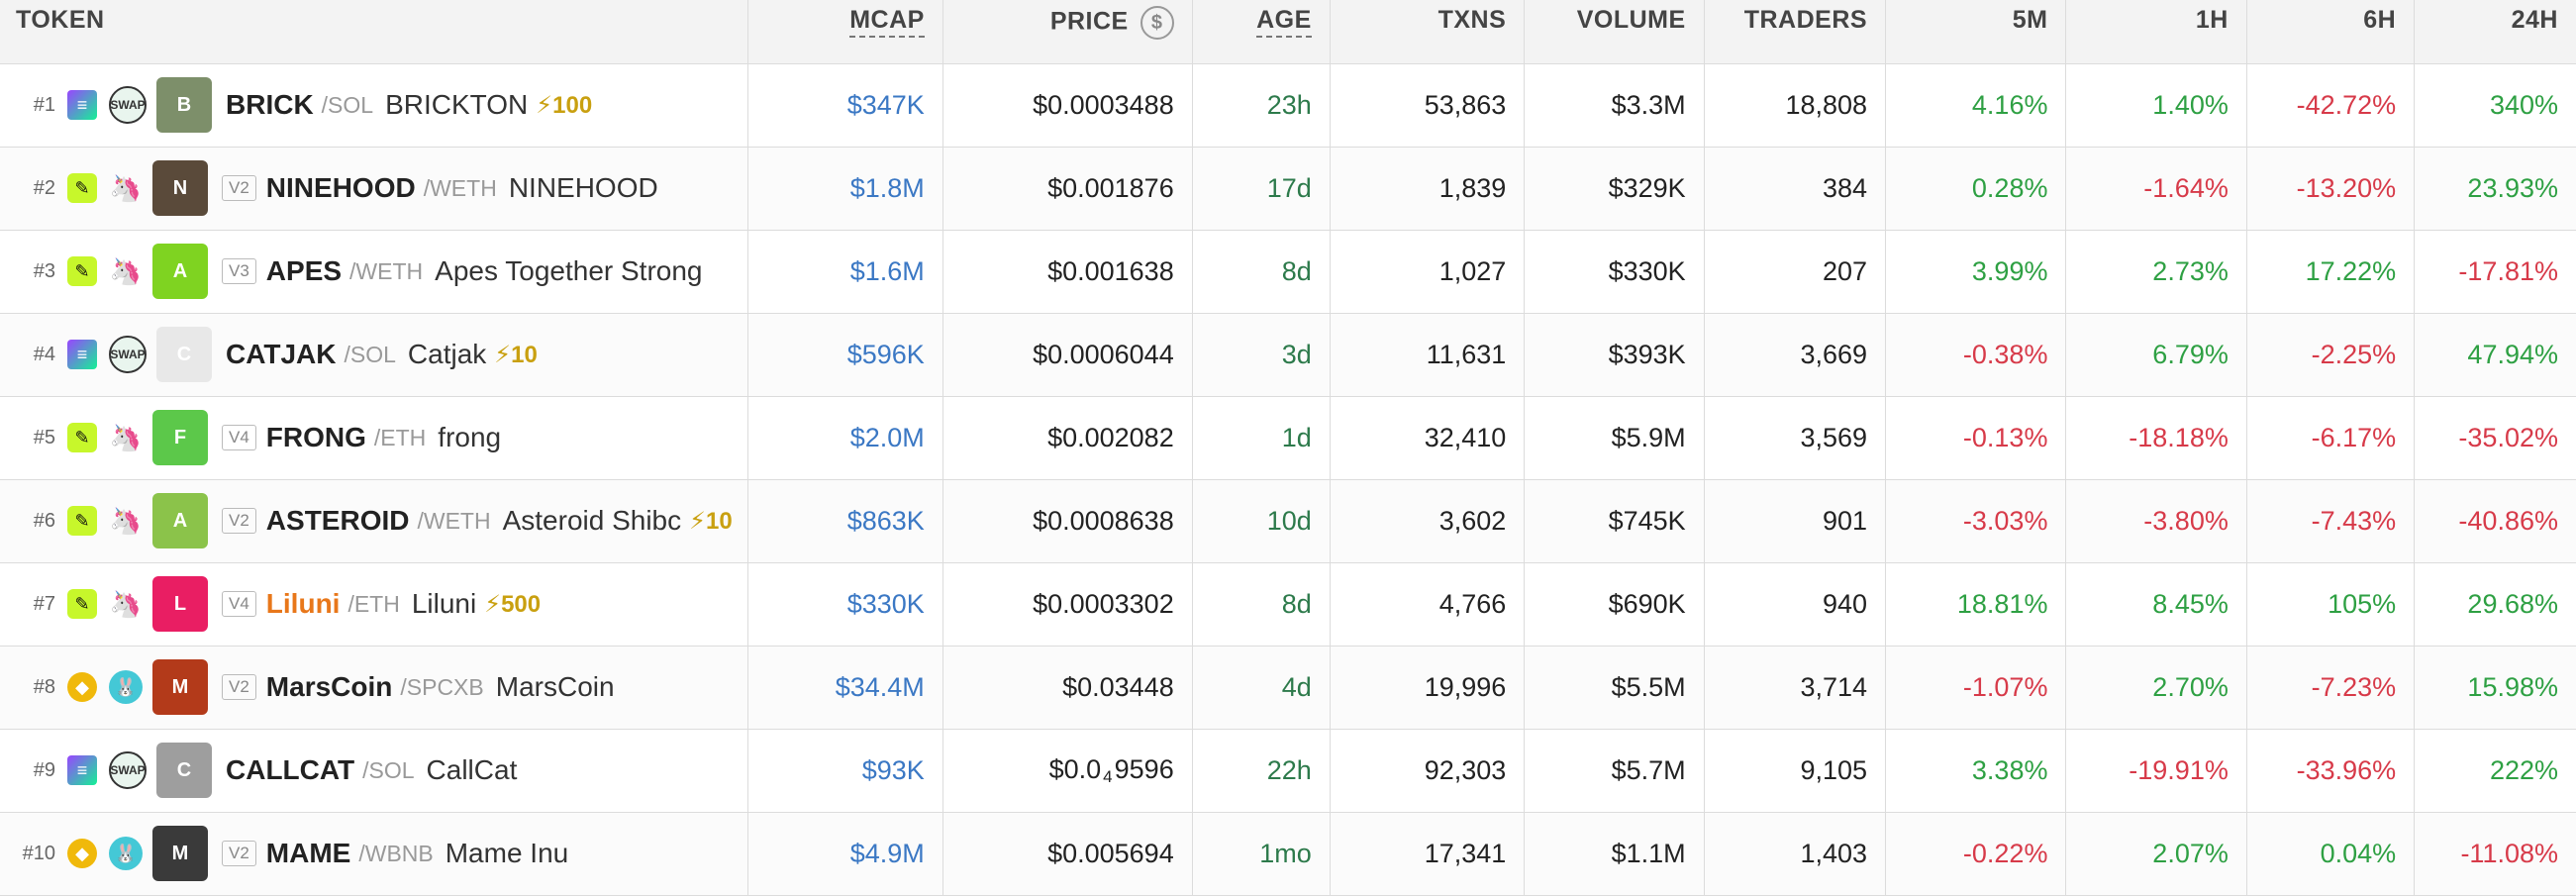 Image resolution: width=2576 pixels, height=896 pixels. What do you see at coordinates (1796, 854) in the screenshot?
I see `traders-cell: 1,403` at bounding box center [1796, 854].